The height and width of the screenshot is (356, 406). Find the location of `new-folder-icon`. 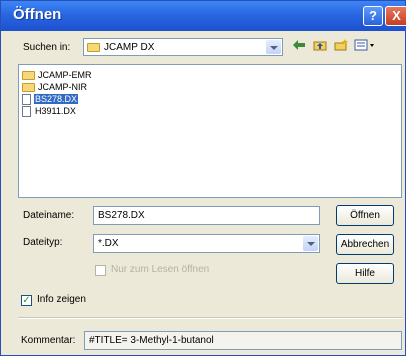

new-folder-icon is located at coordinates (341, 47).